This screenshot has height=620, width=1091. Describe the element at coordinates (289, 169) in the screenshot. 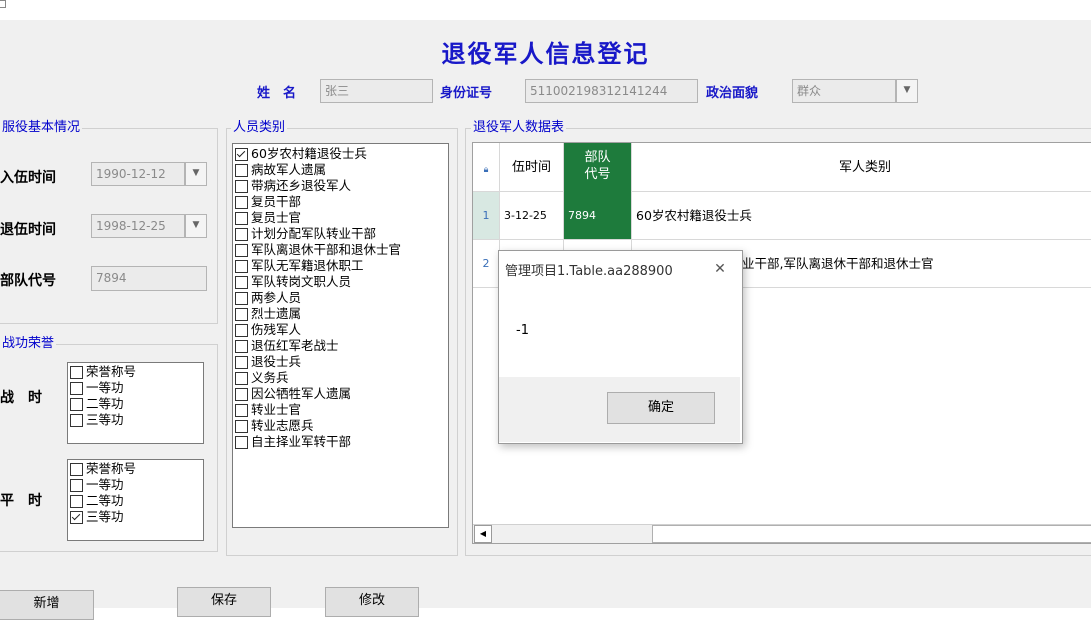

I see `checkbox-label: 病故军人遗属` at that location.